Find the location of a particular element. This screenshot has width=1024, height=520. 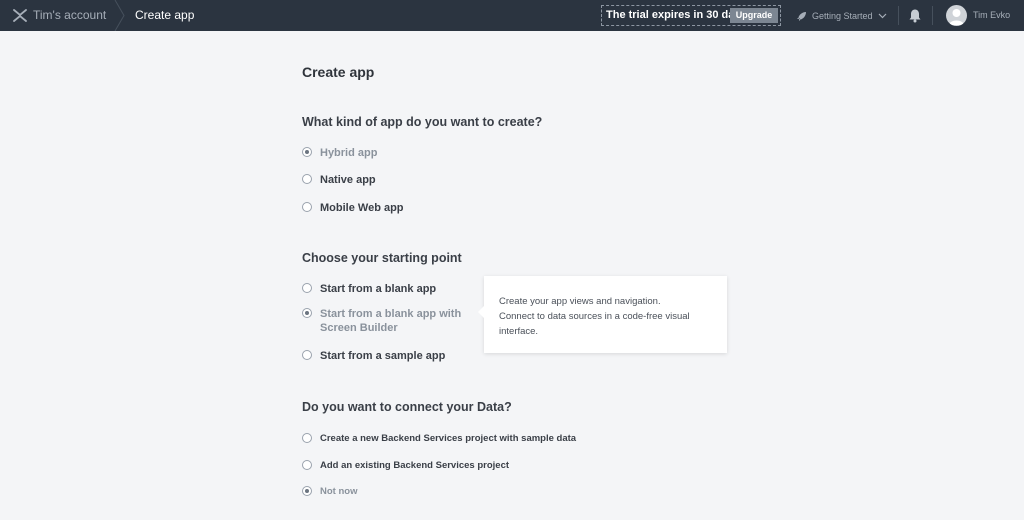

rocket-icon is located at coordinates (801, 16).